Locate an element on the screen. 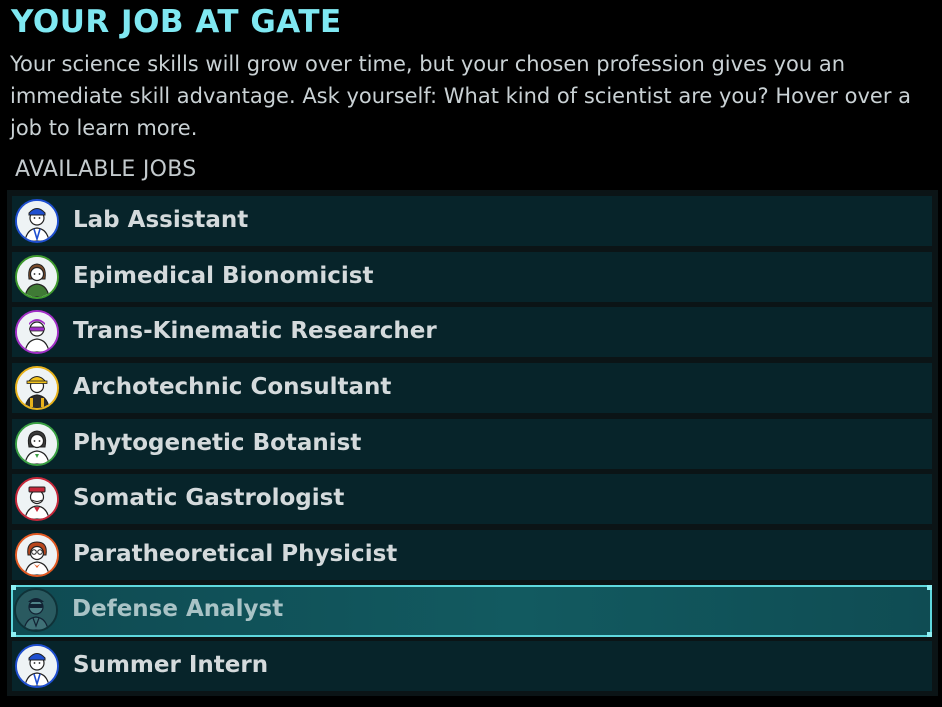  archotechnic-consultant-avatar-icon is located at coordinates (37, 388).